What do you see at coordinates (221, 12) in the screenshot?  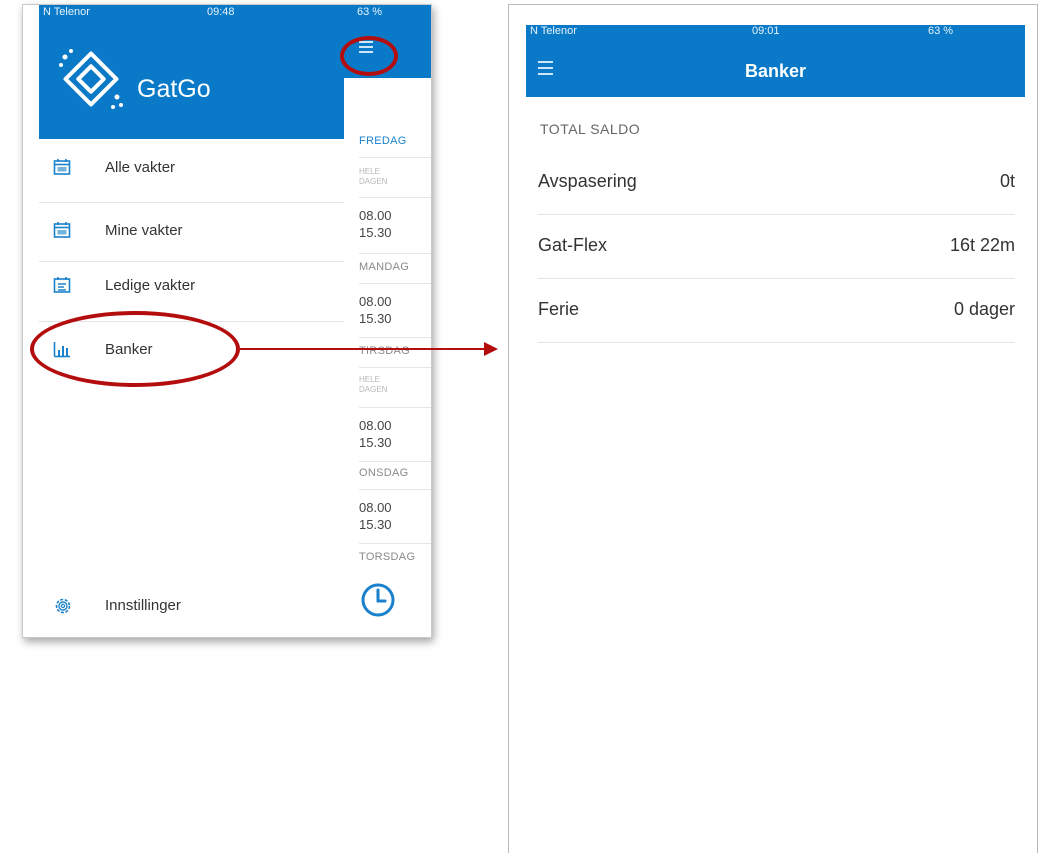 I see `status-time: 09:48` at bounding box center [221, 12].